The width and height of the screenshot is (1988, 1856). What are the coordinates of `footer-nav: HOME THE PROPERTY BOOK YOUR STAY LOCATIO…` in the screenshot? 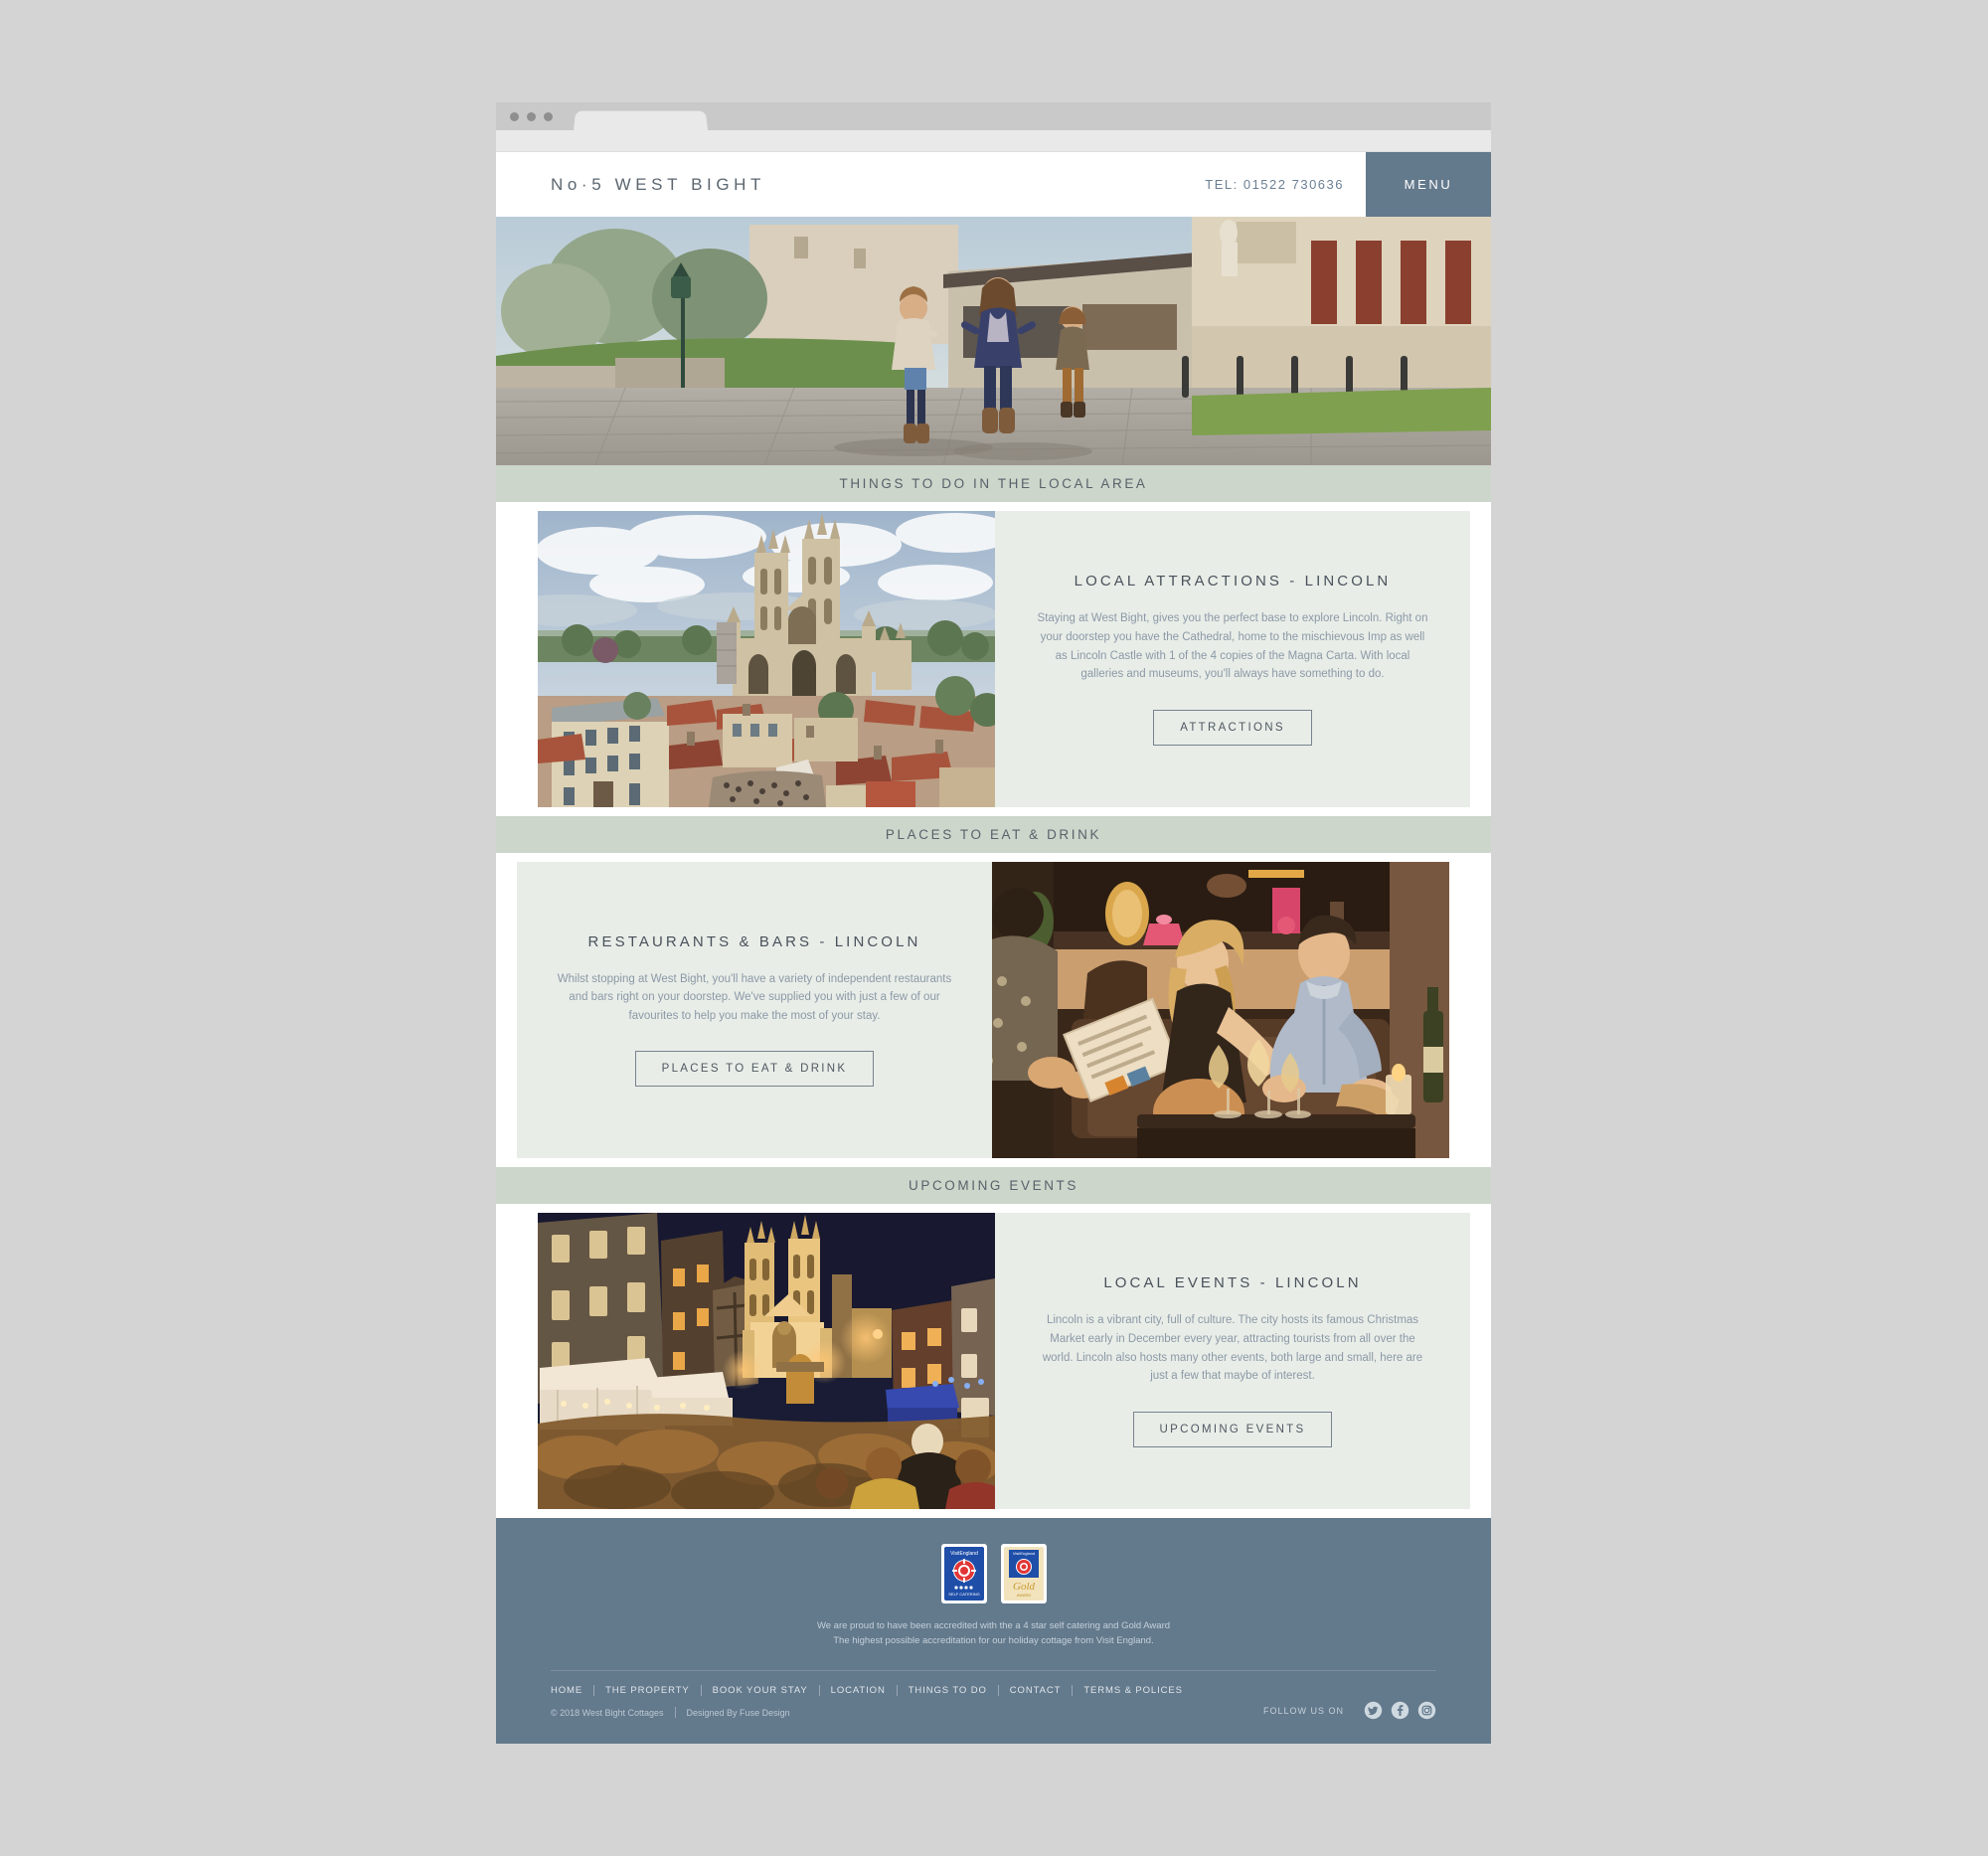 It's located at (867, 1691).